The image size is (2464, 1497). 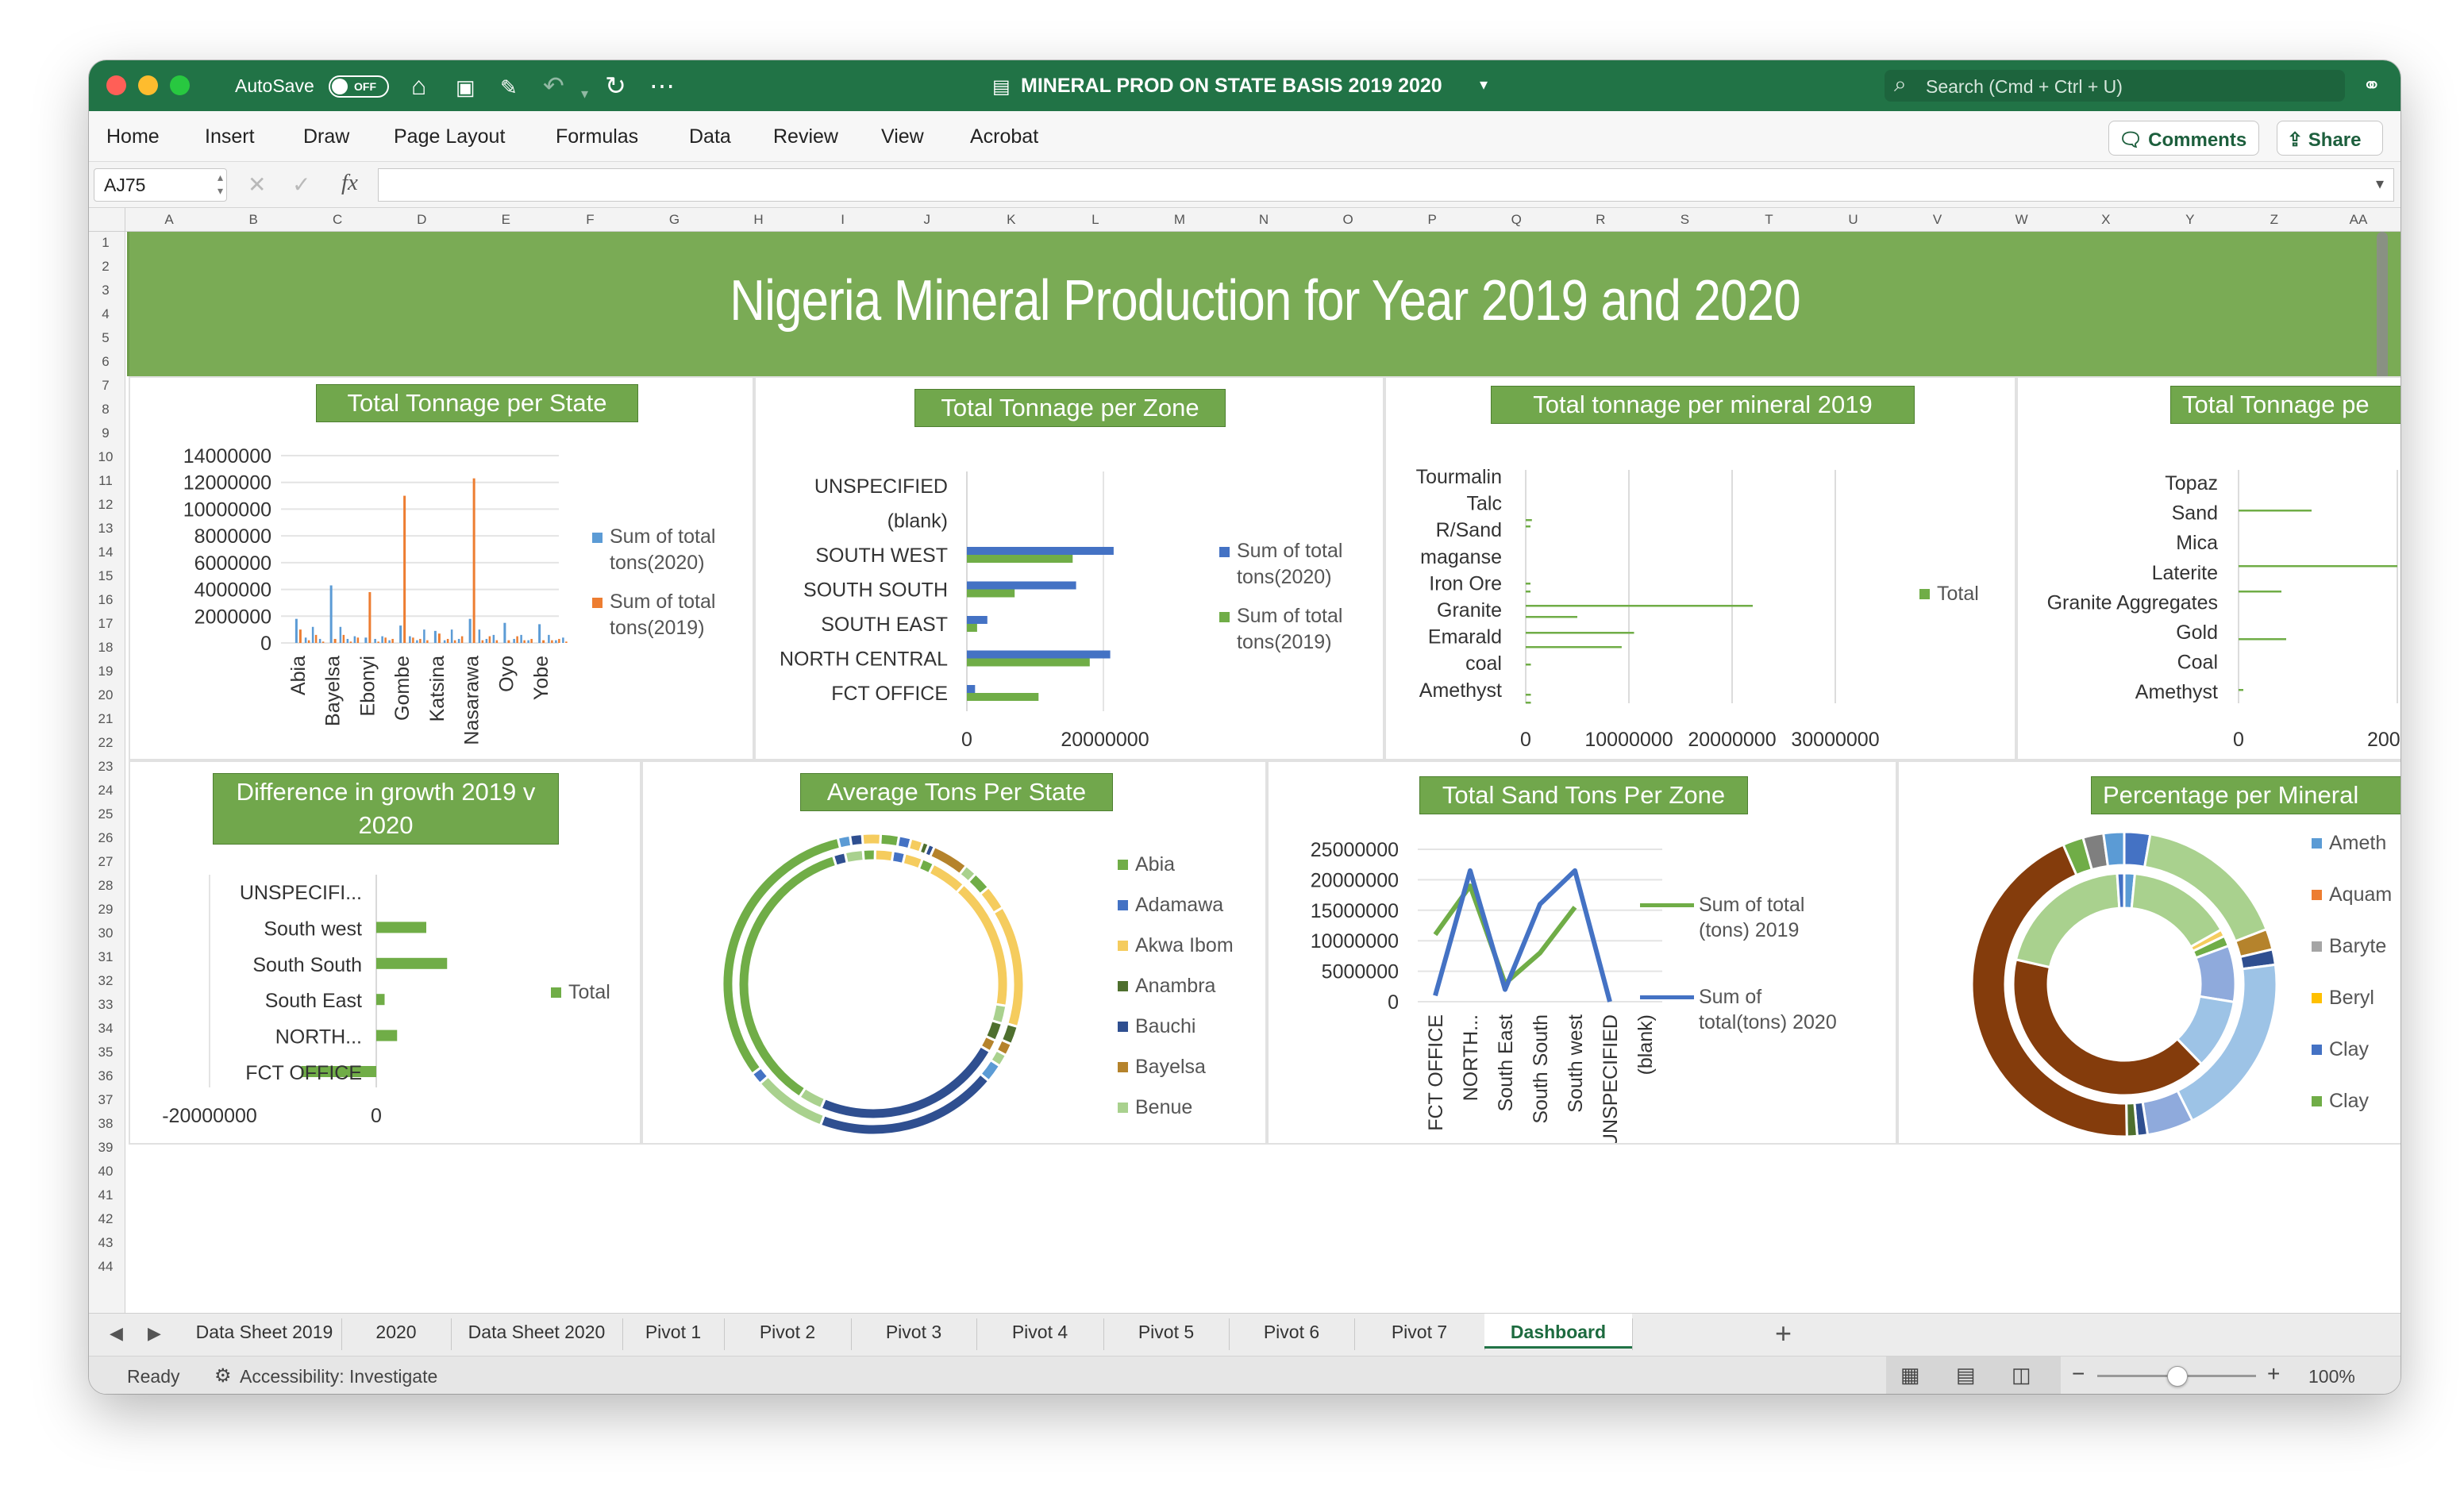 What do you see at coordinates (106, 1029) in the screenshot?
I see `row-header: 34` at bounding box center [106, 1029].